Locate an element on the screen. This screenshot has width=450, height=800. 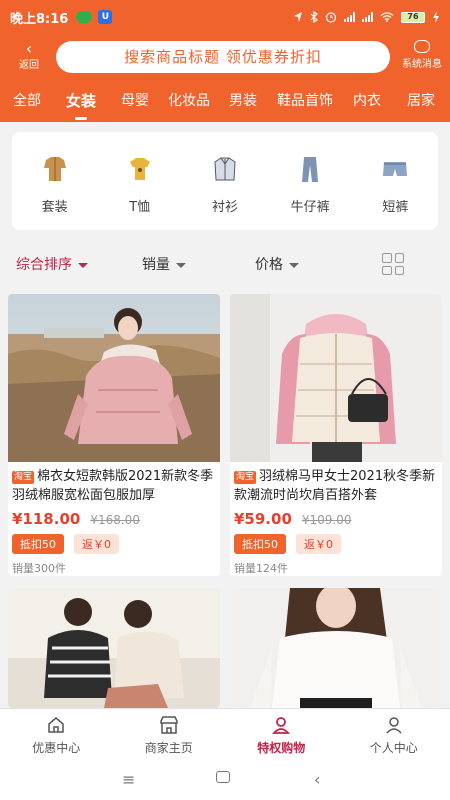
tab-cosmetics: 化妆品 is located at coordinates (189, 106).